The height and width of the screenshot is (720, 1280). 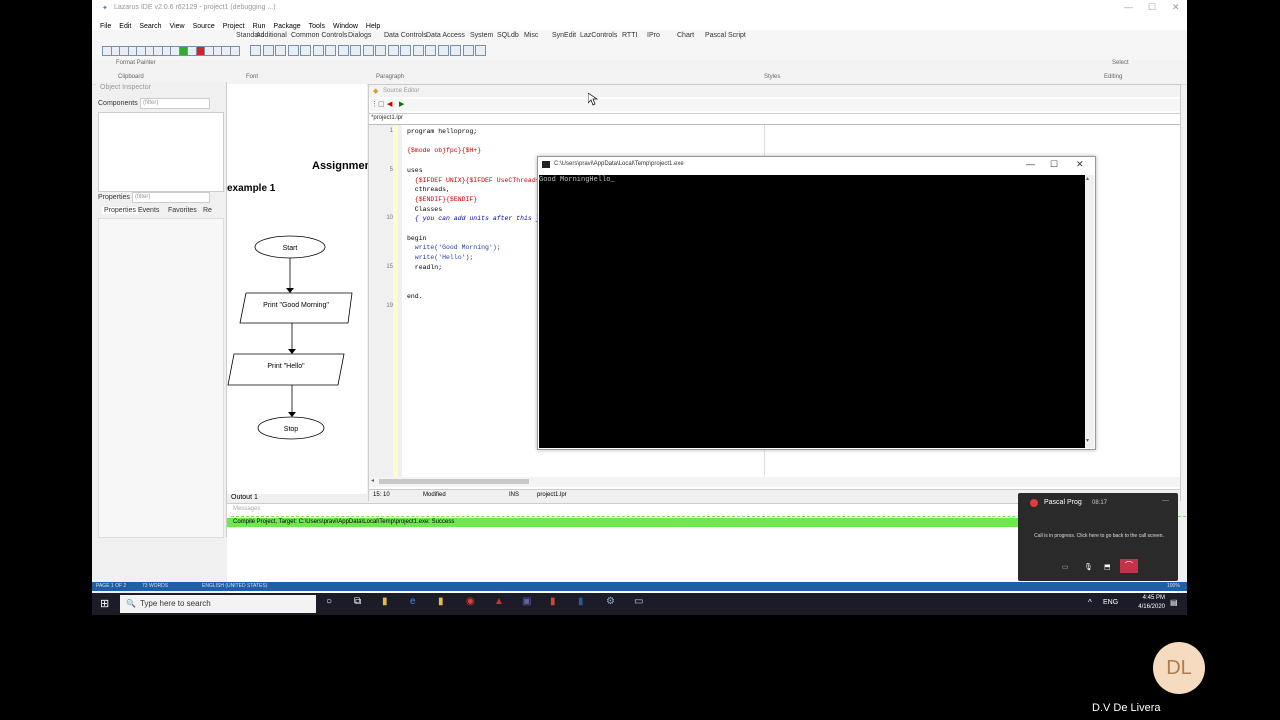 What do you see at coordinates (155, 586) in the screenshot?
I see `word-count: 73 WORDS` at bounding box center [155, 586].